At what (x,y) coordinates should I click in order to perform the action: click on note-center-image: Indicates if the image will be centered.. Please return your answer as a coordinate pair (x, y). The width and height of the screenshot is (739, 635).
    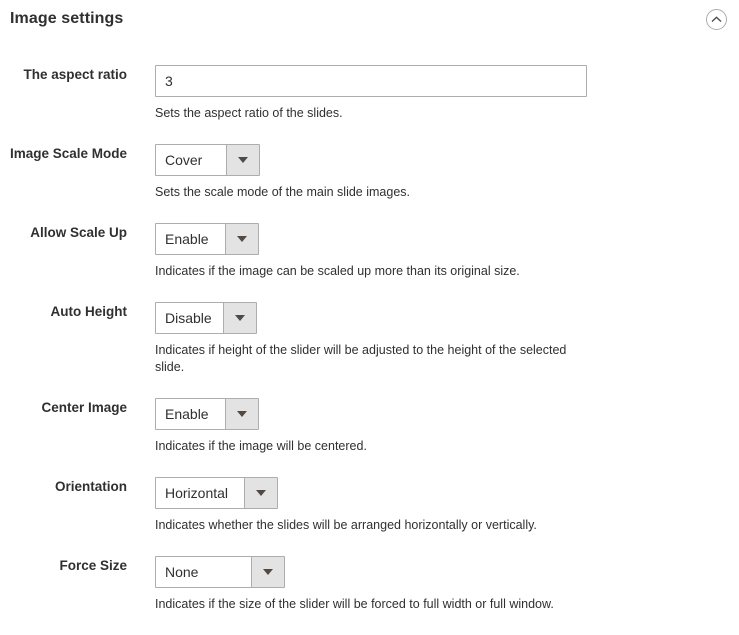
    Looking at the image, I should click on (261, 446).